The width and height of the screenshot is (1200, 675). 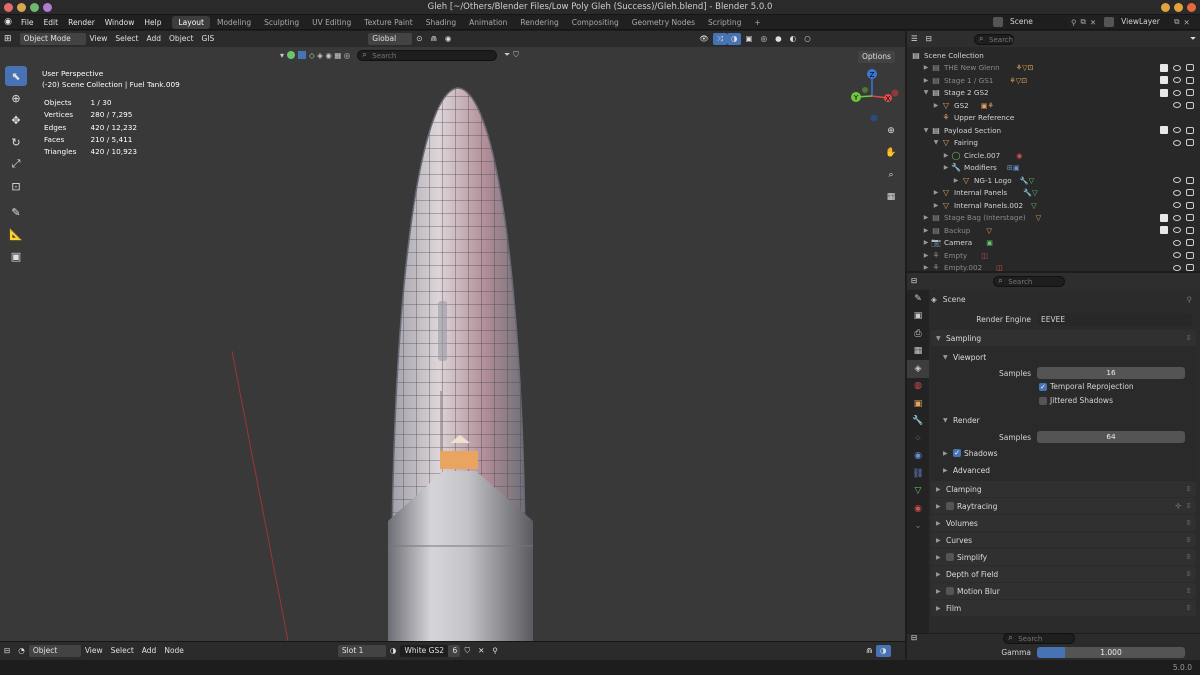 What do you see at coordinates (16, 120) in the screenshot?
I see `move-tool-icon: ✥` at bounding box center [16, 120].